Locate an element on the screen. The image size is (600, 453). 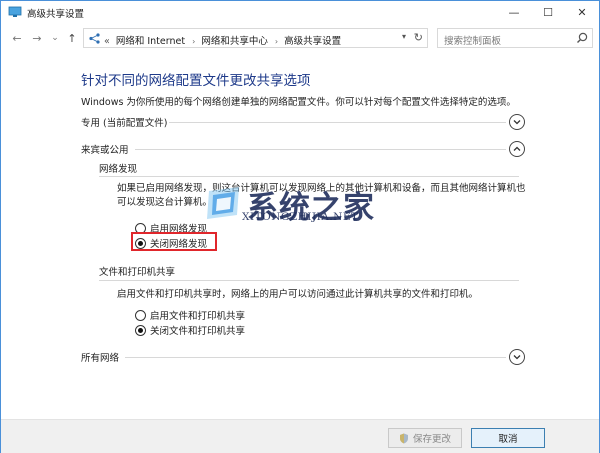
network-discovery-text-line2: 可以发现这台计算机。 is located at coordinates (165, 202).